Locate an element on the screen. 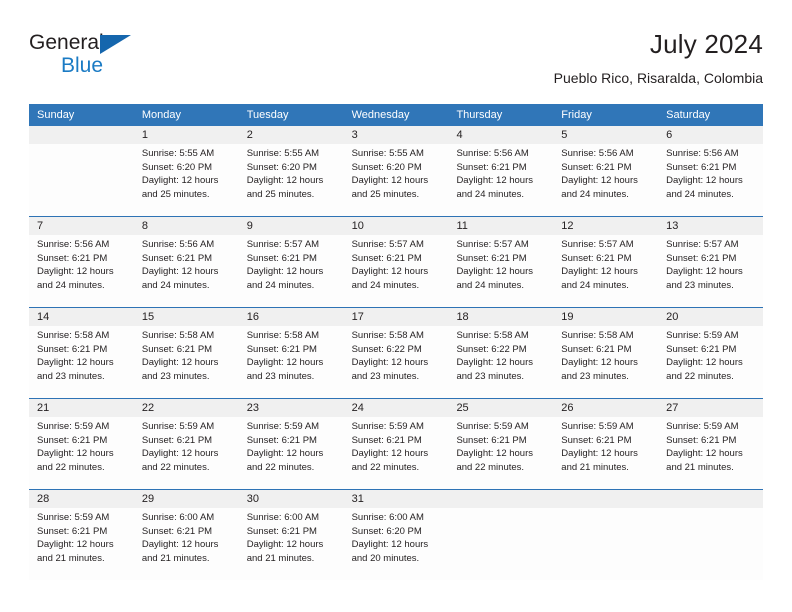 This screenshot has height=612, width=792. day-number: 21 is located at coordinates (81, 408).